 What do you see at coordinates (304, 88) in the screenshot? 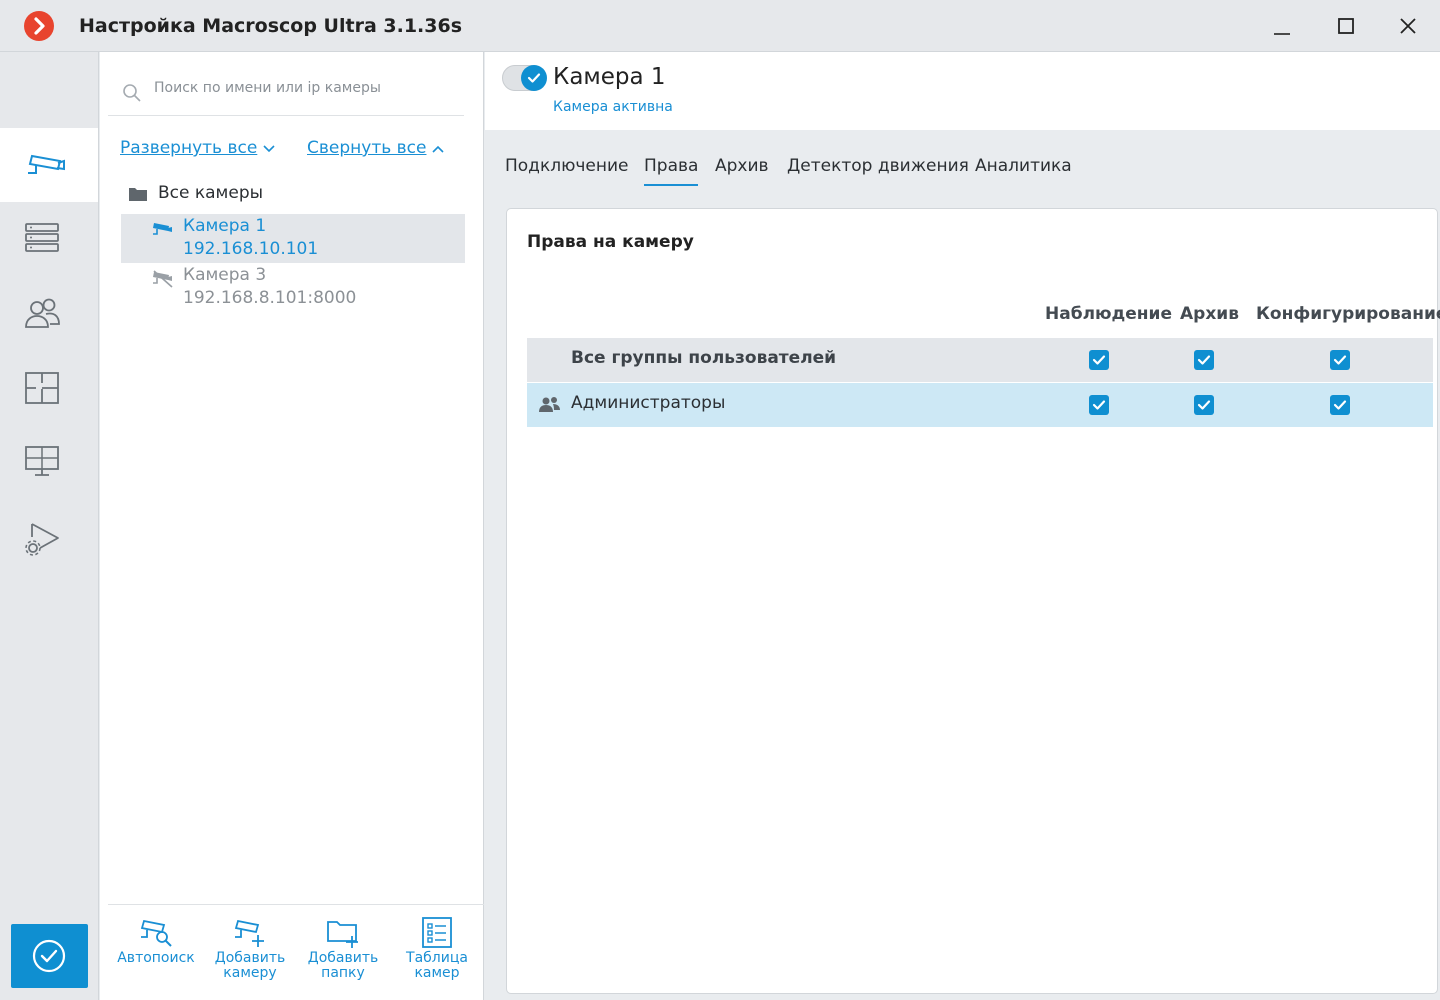
I see `search-input` at bounding box center [304, 88].